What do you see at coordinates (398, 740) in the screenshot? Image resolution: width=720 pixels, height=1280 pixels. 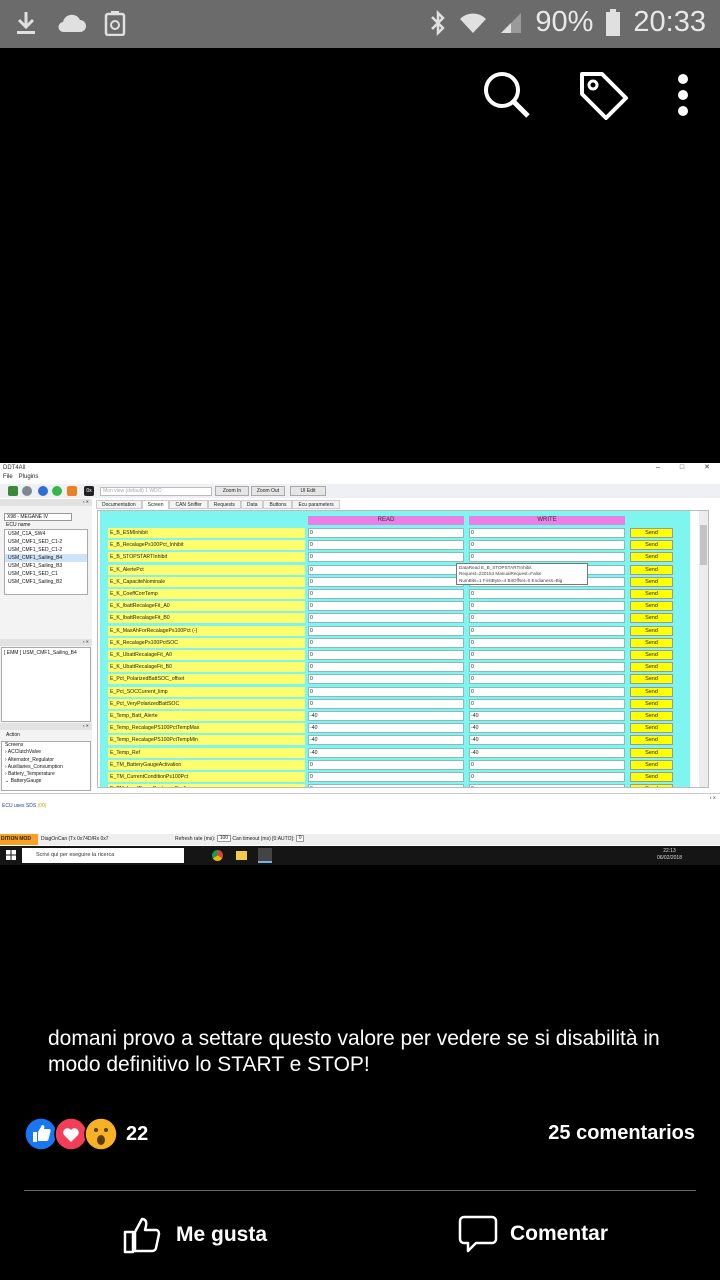 I see `table-row: E_Temp_RecalagePS100PctTempMin -40 -40 Send` at bounding box center [398, 740].